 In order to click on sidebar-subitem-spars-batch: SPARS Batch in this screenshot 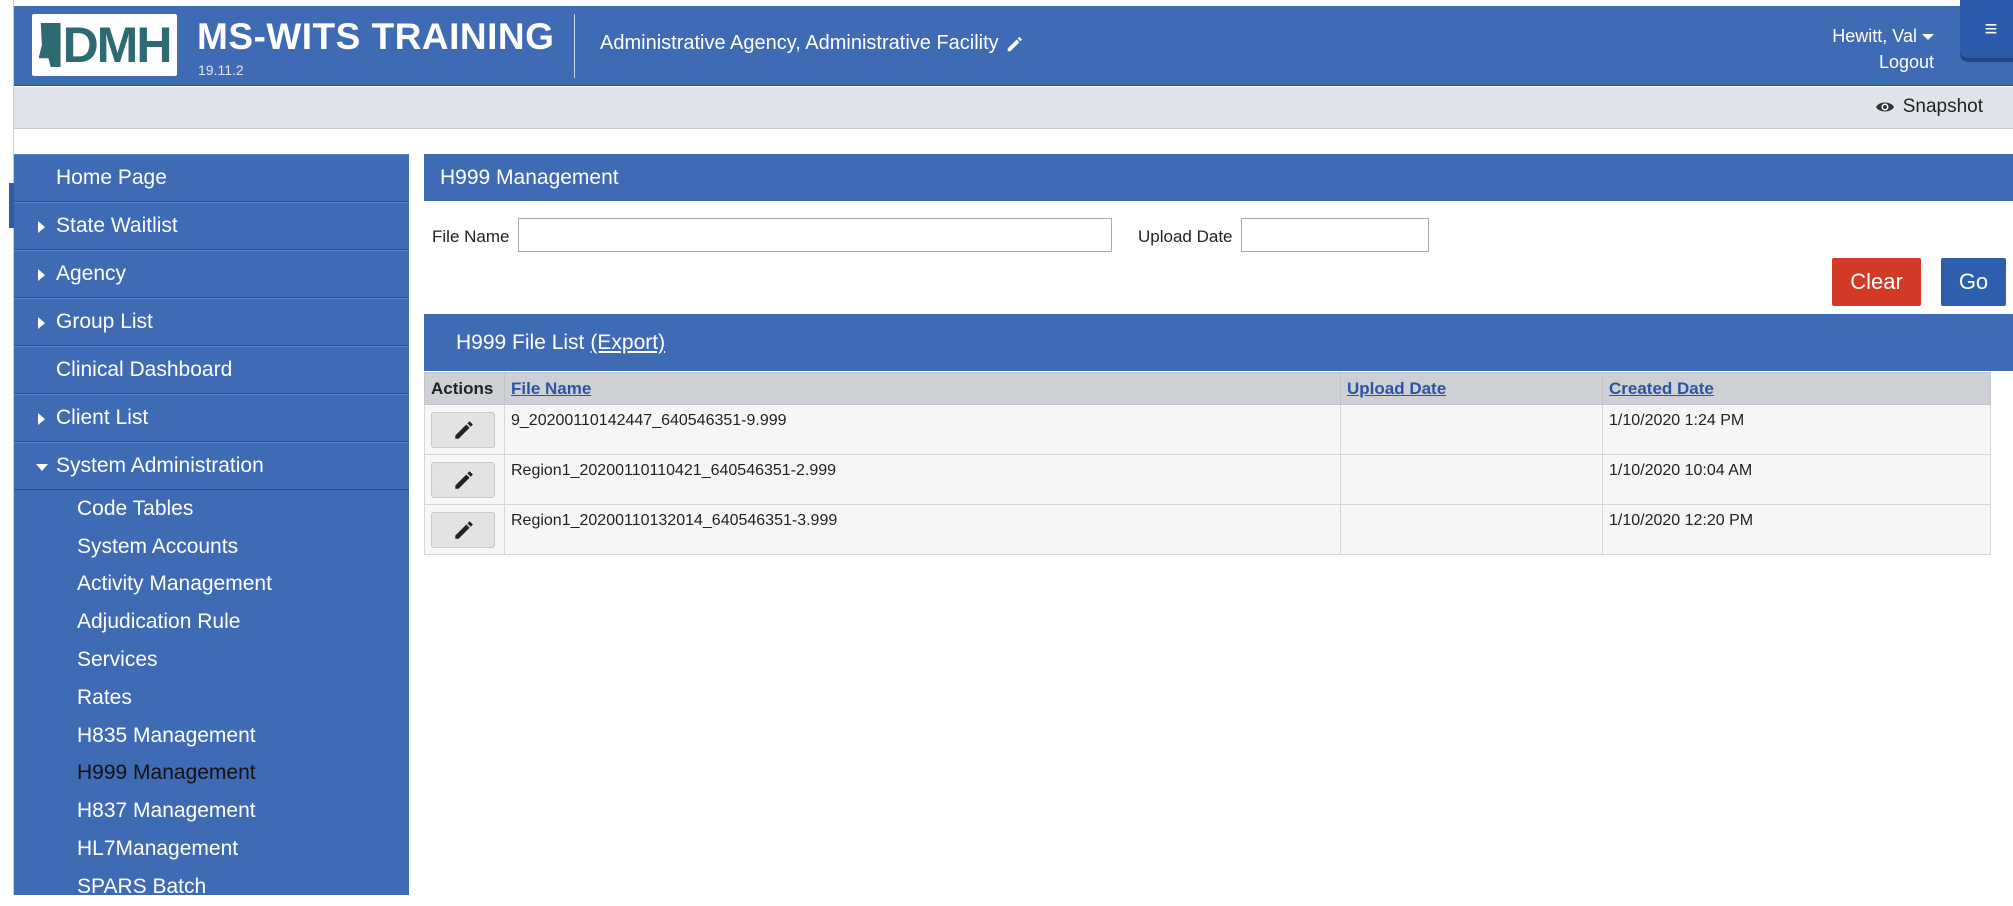, I will do `click(211, 887)`.